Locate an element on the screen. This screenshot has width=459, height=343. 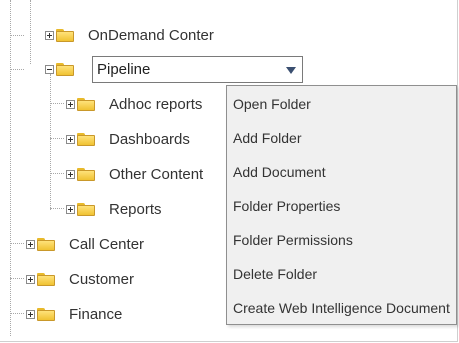
tree-item-pipeline is located at coordinates (59, 69).